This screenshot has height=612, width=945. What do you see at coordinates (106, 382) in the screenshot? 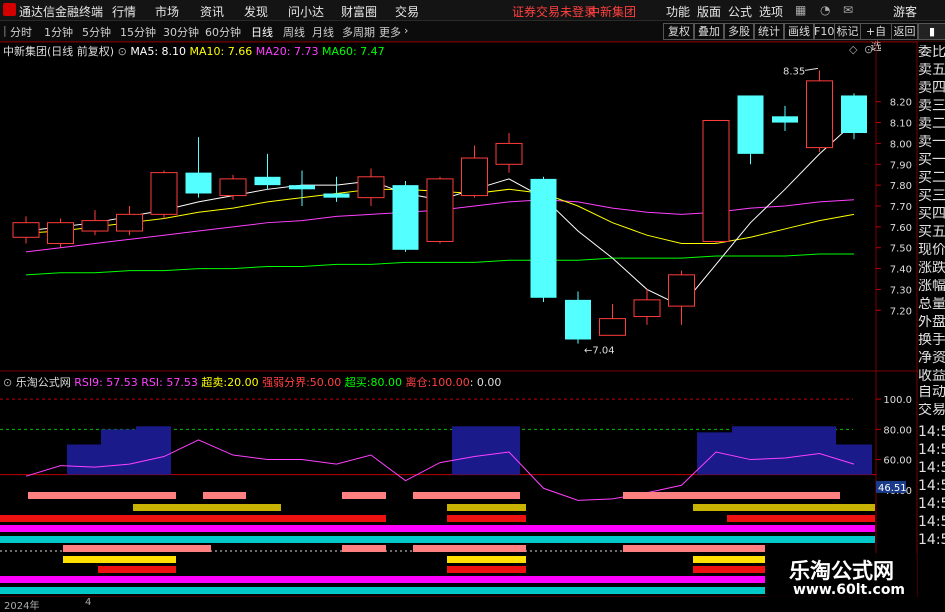
I see `rsi9-label: RSI9: 57.53` at bounding box center [106, 382].